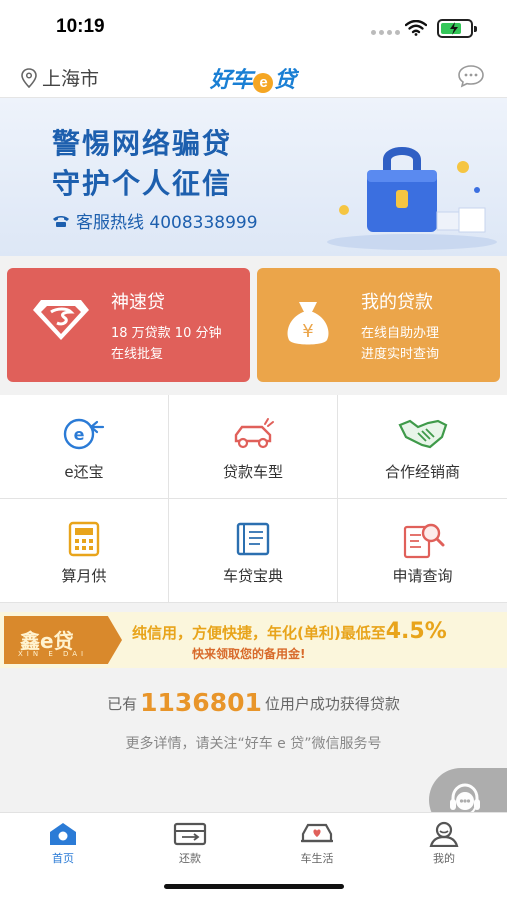 Image resolution: width=507 pixels, height=900 pixels. What do you see at coordinates (471, 76) in the screenshot?
I see `message-icon` at bounding box center [471, 76].